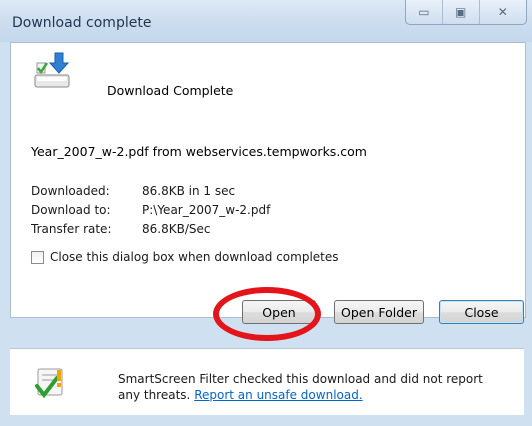  I want to click on download-icon, so click(53, 71).